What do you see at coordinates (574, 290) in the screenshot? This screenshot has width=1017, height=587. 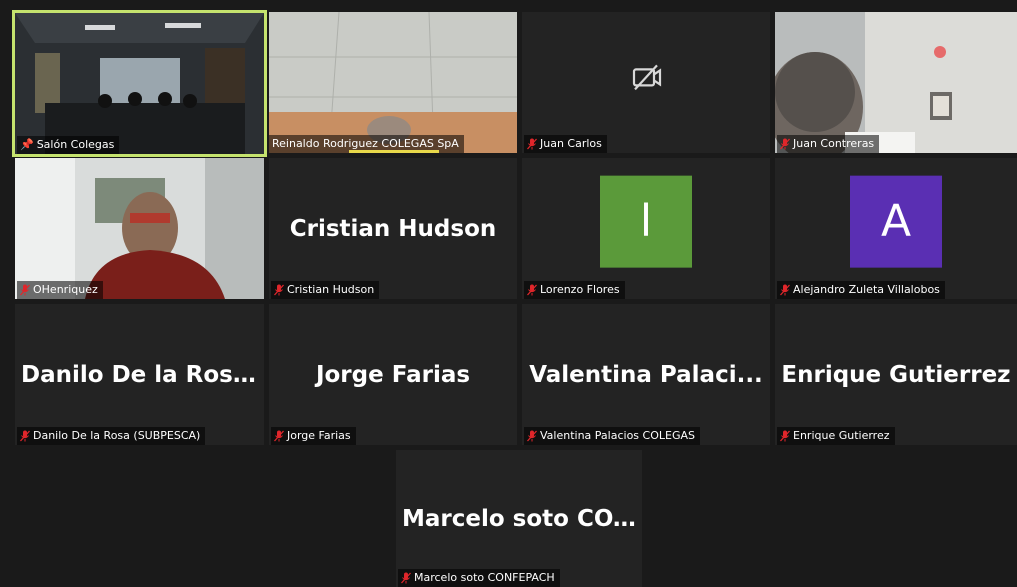 I see `participant-label: Lorenzo Flores` at bounding box center [574, 290].